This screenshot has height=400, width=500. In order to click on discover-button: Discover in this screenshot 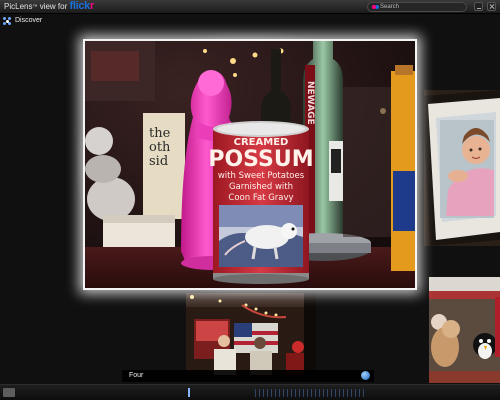, I will do `click(22, 21)`.